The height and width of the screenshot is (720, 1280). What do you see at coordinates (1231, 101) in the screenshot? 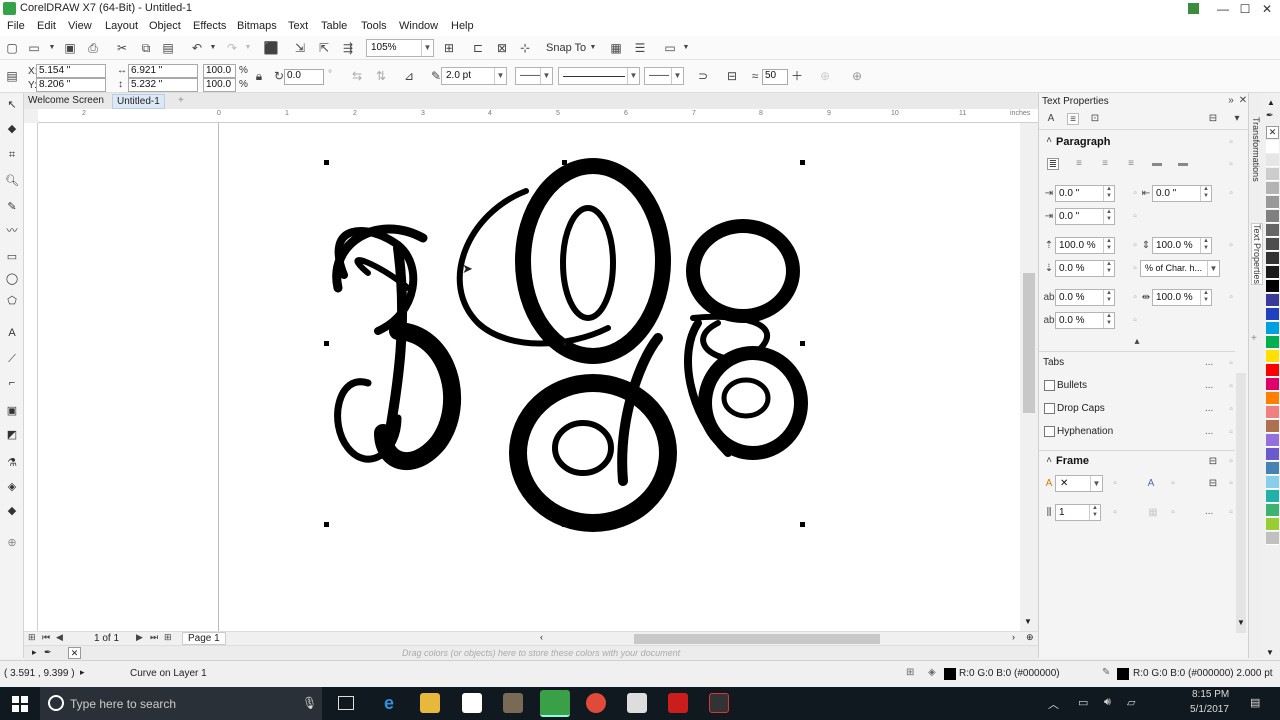
I see `docker-expand-icon: »` at bounding box center [1231, 101].